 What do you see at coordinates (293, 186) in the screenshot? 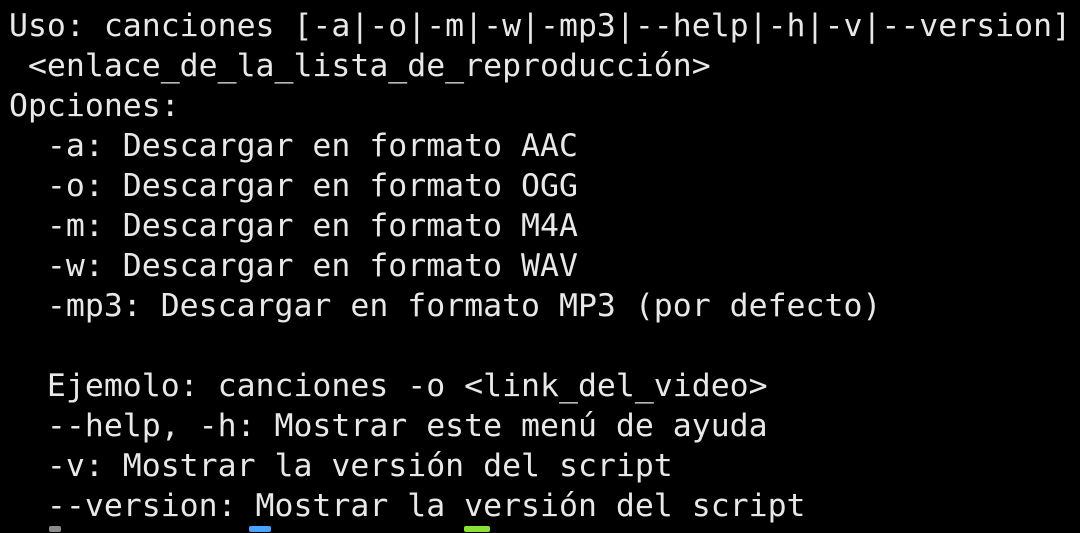
I see `option-ogg: -o: Descargar en formato OGG` at bounding box center [293, 186].